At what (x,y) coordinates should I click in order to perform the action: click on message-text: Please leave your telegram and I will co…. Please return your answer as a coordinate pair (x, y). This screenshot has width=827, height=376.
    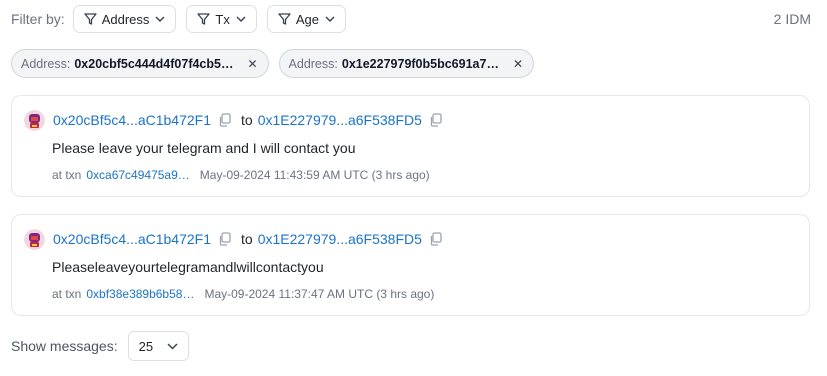
    Looking at the image, I should click on (204, 148).